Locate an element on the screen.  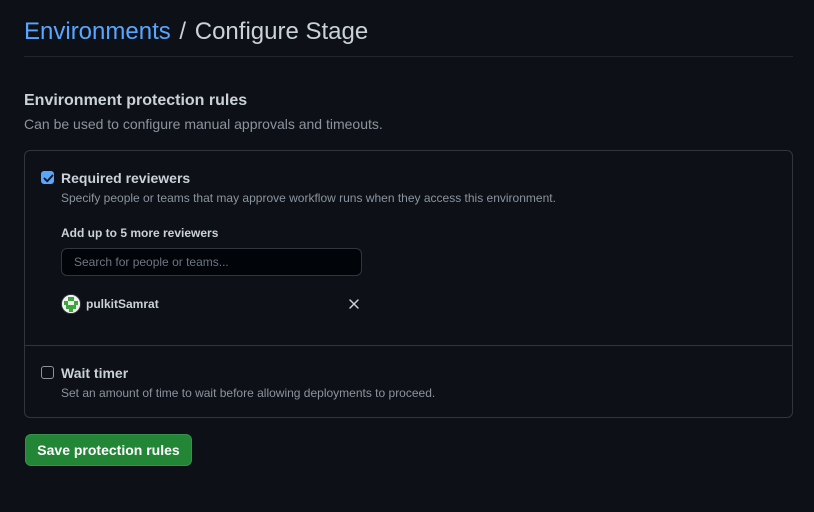
page-title: Configure Stage is located at coordinates (281, 31).